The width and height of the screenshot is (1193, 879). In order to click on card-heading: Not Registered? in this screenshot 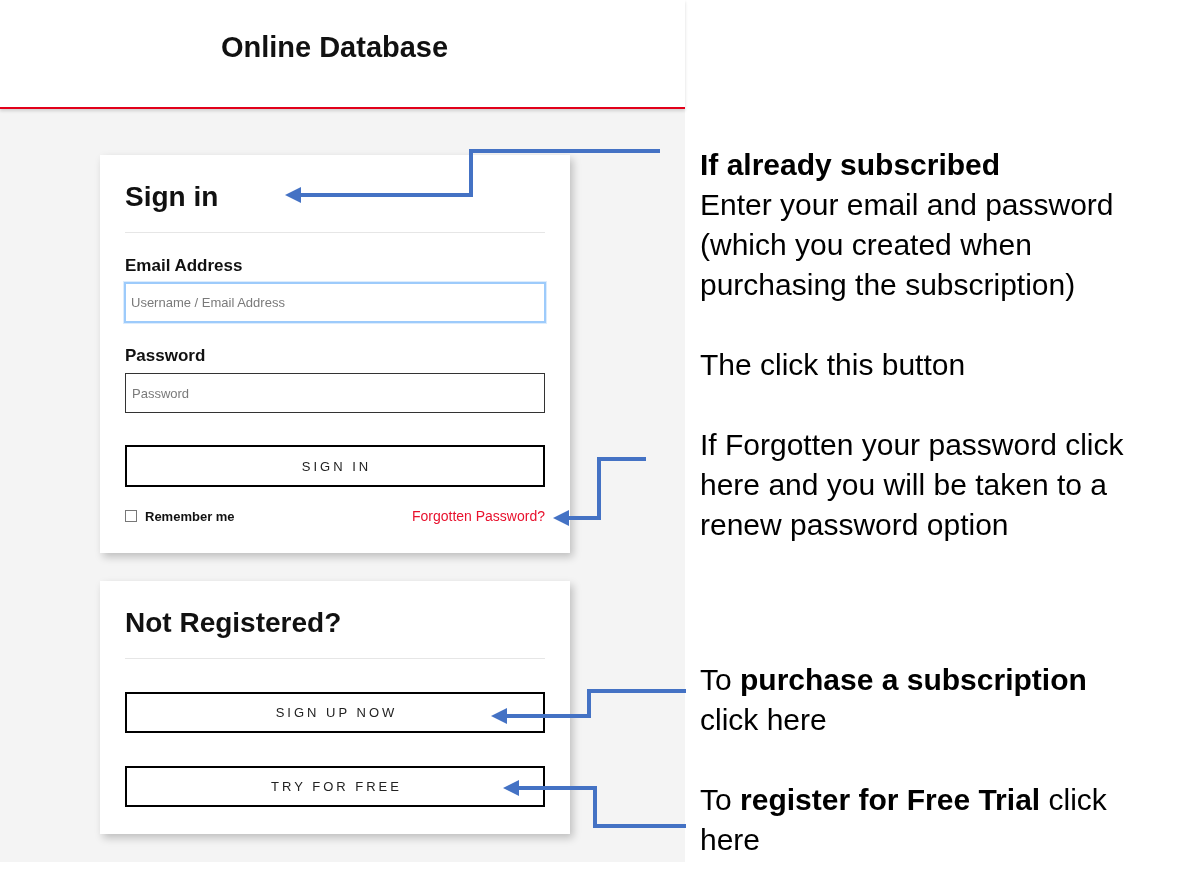, I will do `click(234, 623)`.